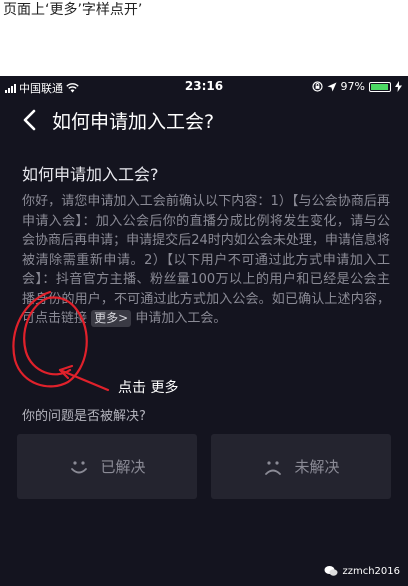 This screenshot has width=408, height=586. I want to click on status-right: 97%, so click(356, 86).